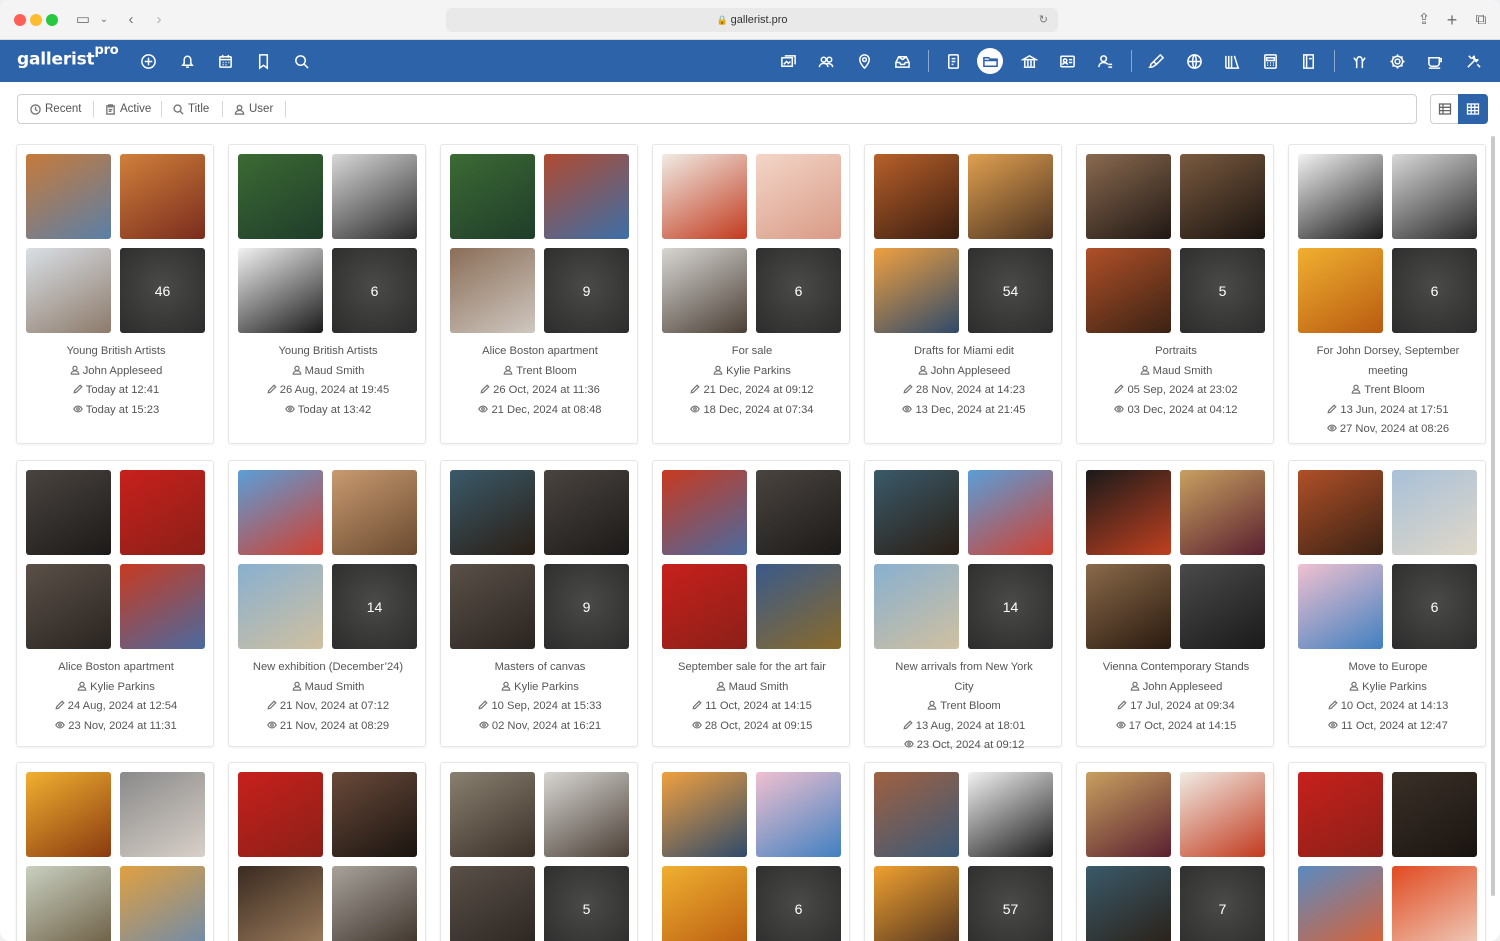  I want to click on scrollbar, so click(1493, 516).